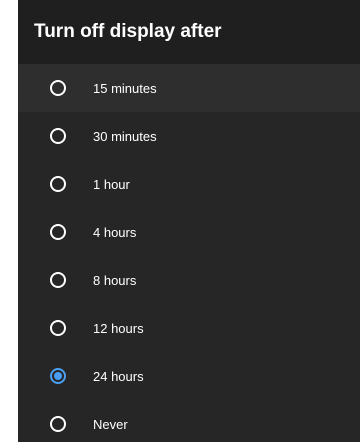 Image resolution: width=360 pixels, height=448 pixels. What do you see at coordinates (189, 184) in the screenshot?
I see `option-1-hour: 1 hour` at bounding box center [189, 184].